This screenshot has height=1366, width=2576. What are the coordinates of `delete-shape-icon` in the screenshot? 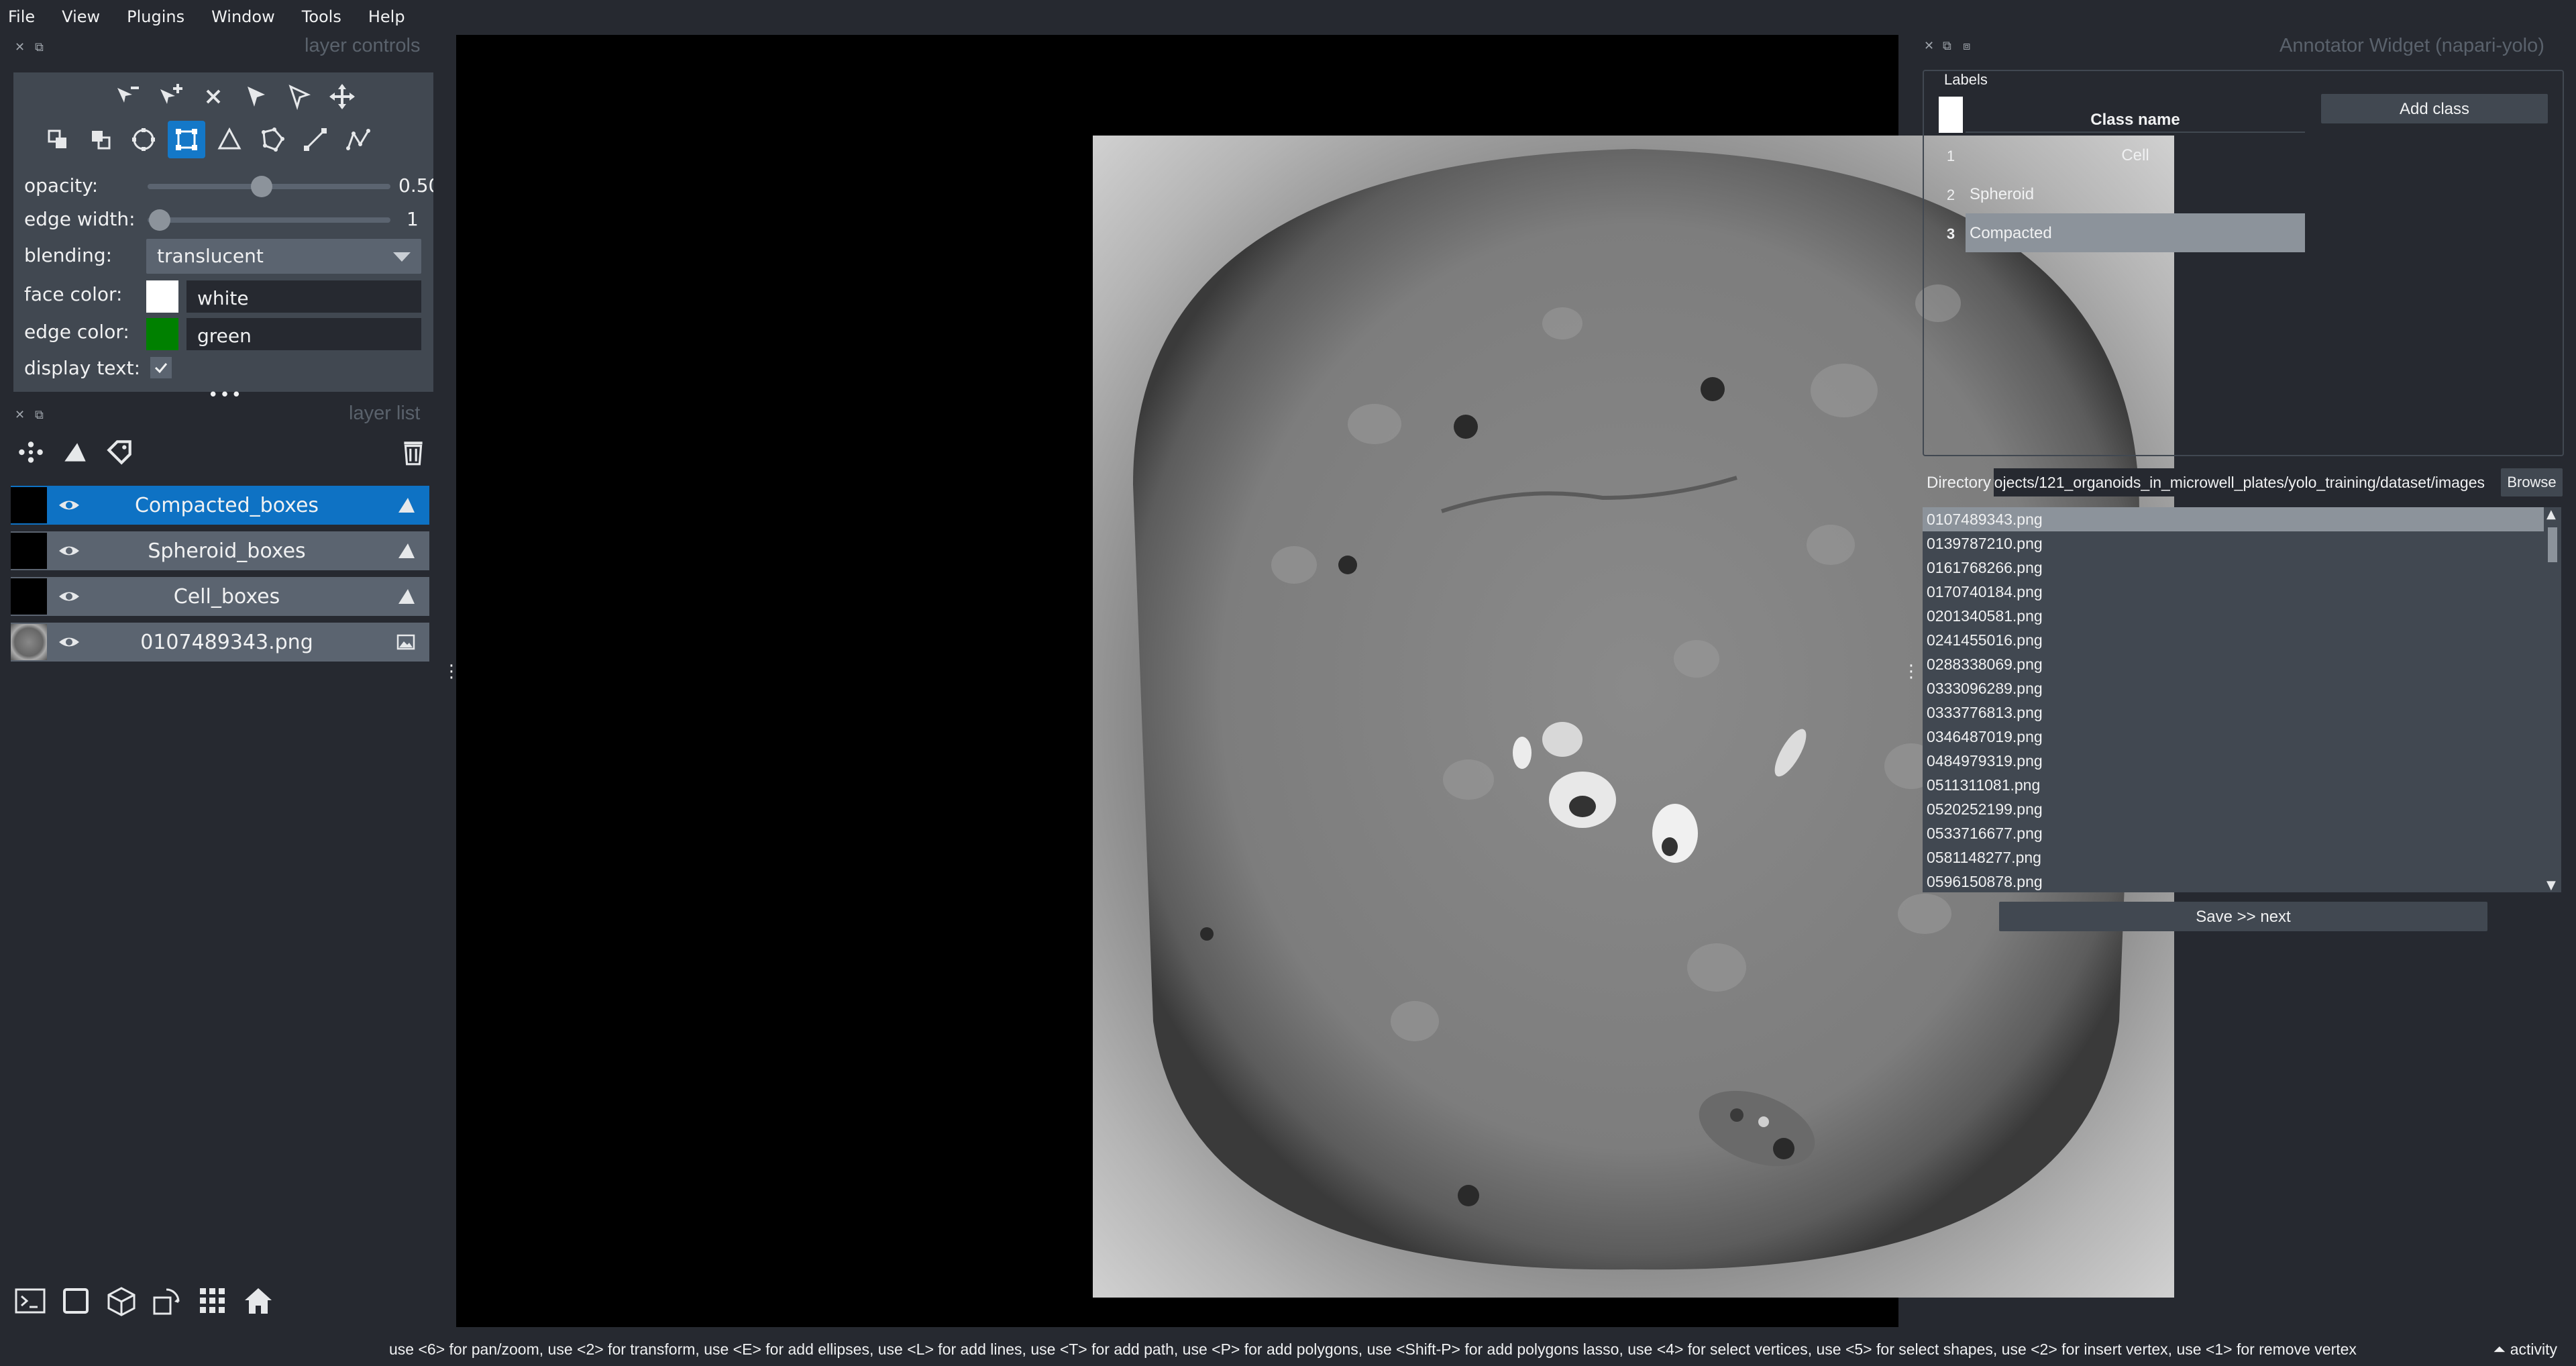 It's located at (213, 97).